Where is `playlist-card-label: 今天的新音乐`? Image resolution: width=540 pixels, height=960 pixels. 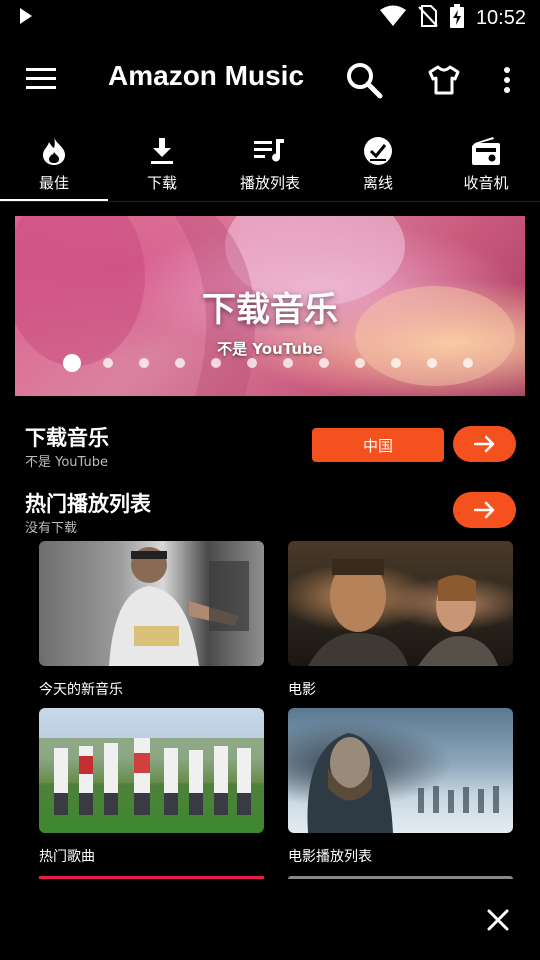 playlist-card-label: 今天的新音乐 is located at coordinates (81, 690).